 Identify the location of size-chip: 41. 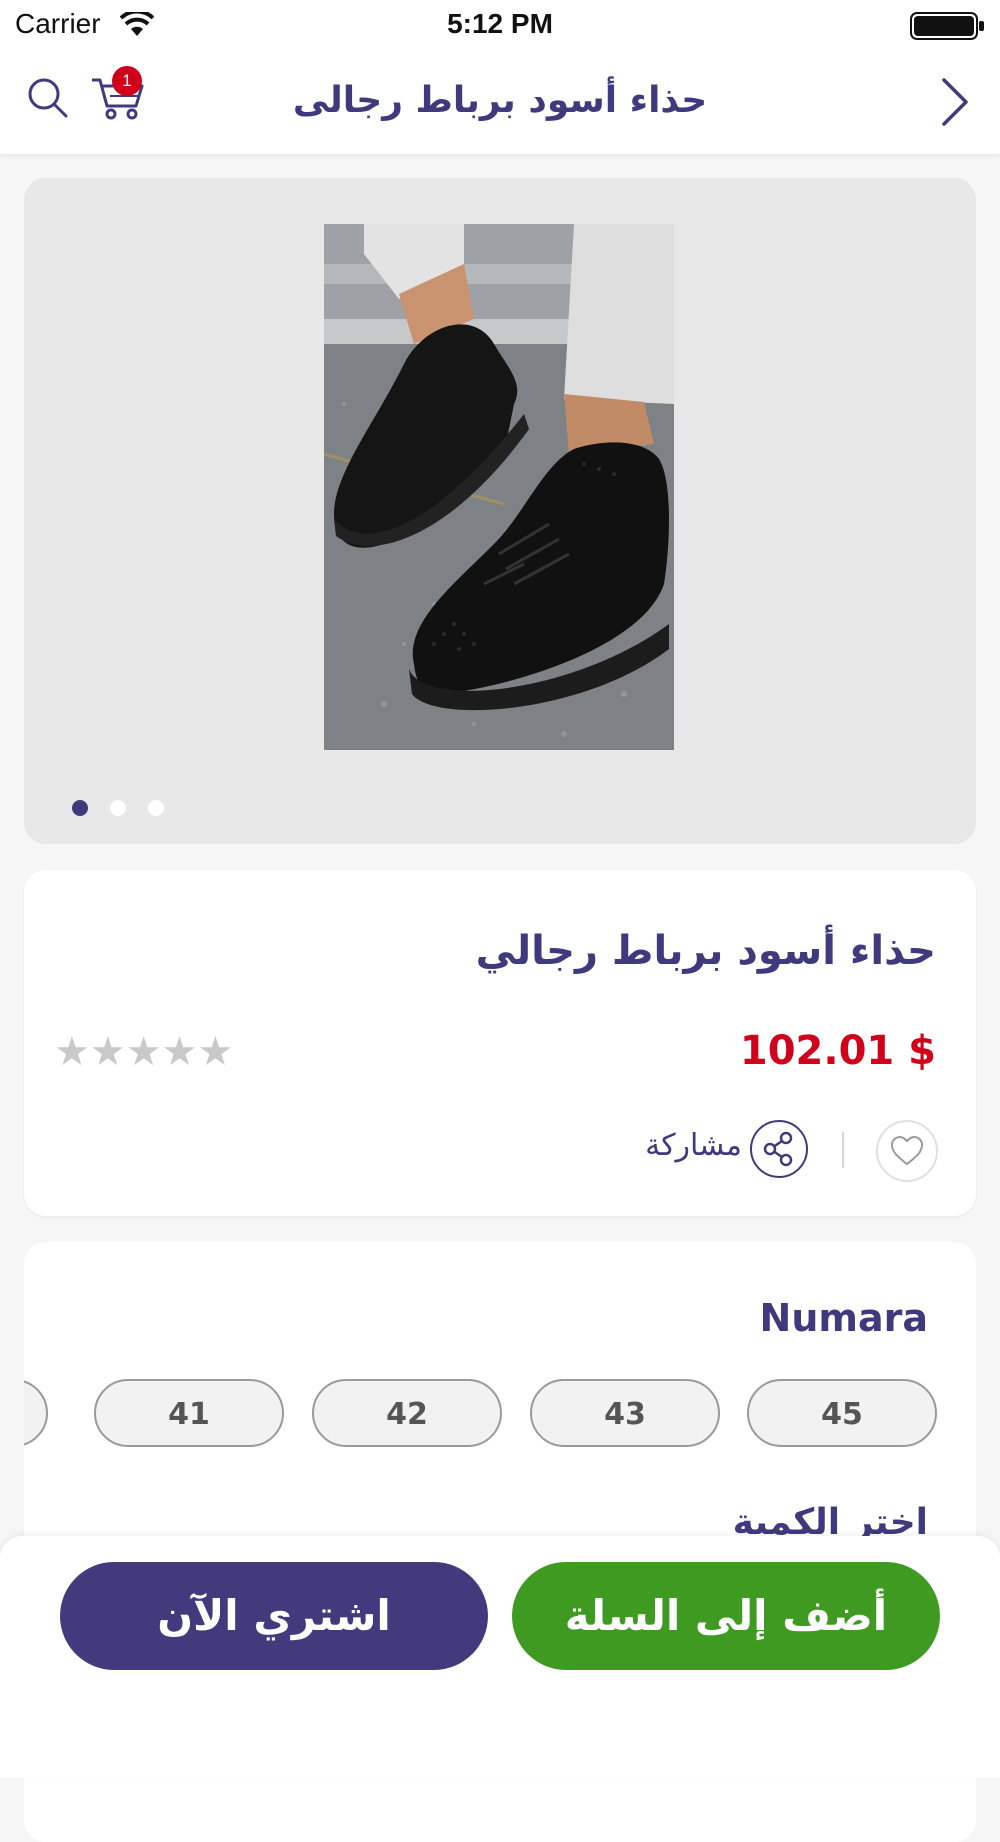
(189, 1413).